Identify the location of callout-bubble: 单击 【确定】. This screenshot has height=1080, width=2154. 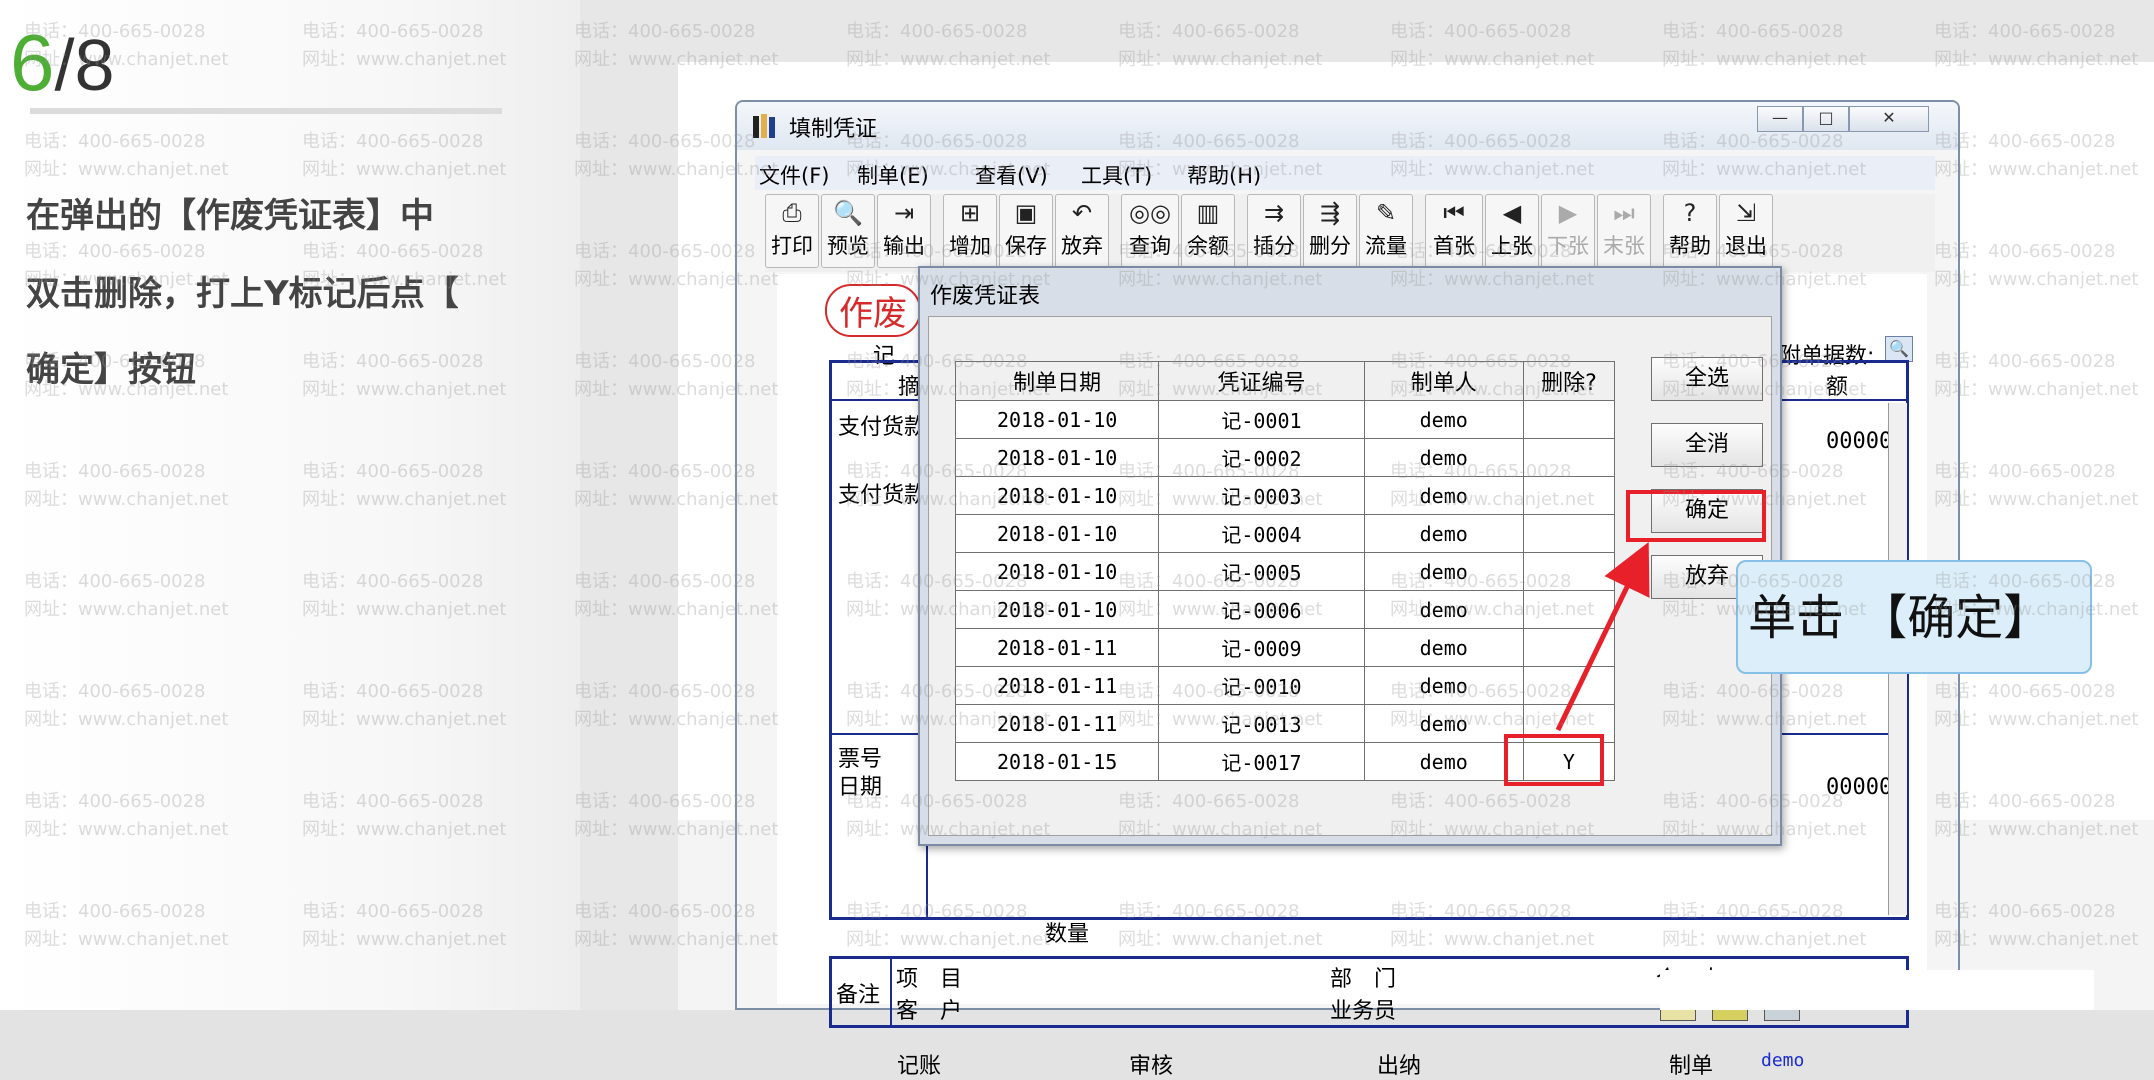
(1914, 617).